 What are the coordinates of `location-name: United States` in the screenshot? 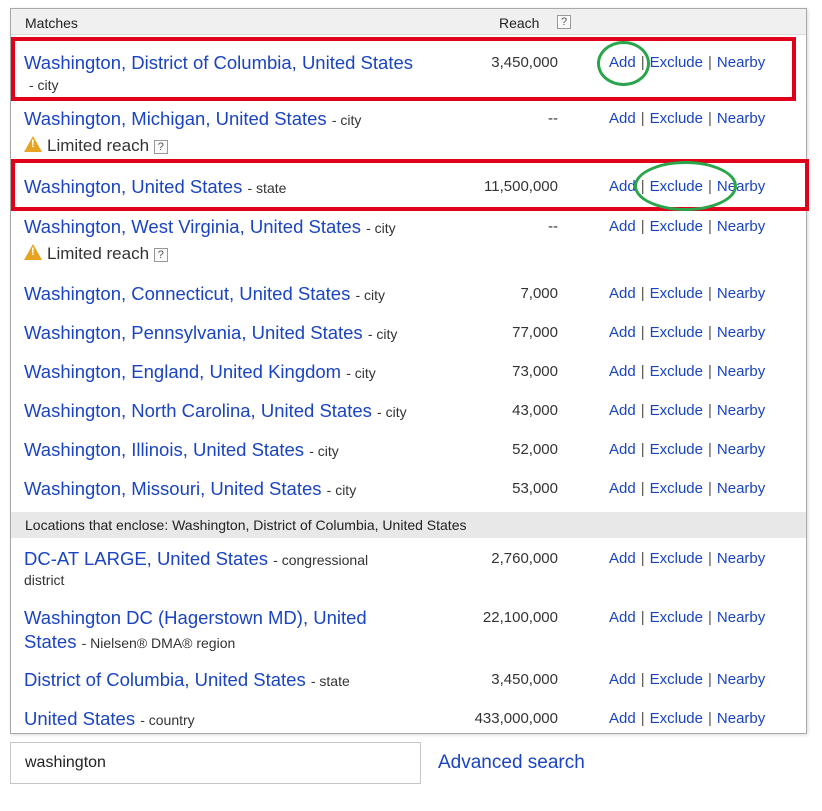 It's located at (79, 718).